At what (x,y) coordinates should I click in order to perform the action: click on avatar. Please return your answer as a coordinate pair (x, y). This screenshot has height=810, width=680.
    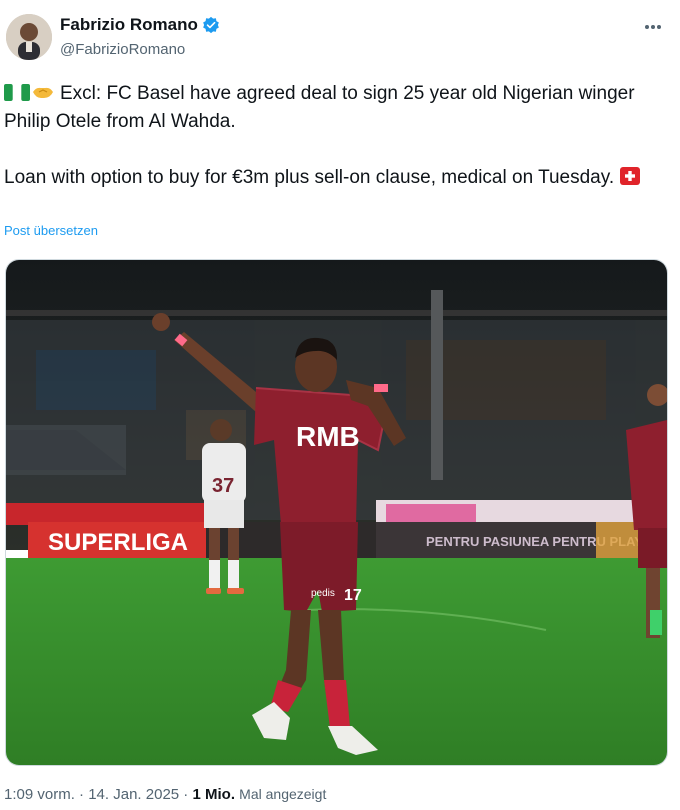
    Looking at the image, I should click on (29, 37).